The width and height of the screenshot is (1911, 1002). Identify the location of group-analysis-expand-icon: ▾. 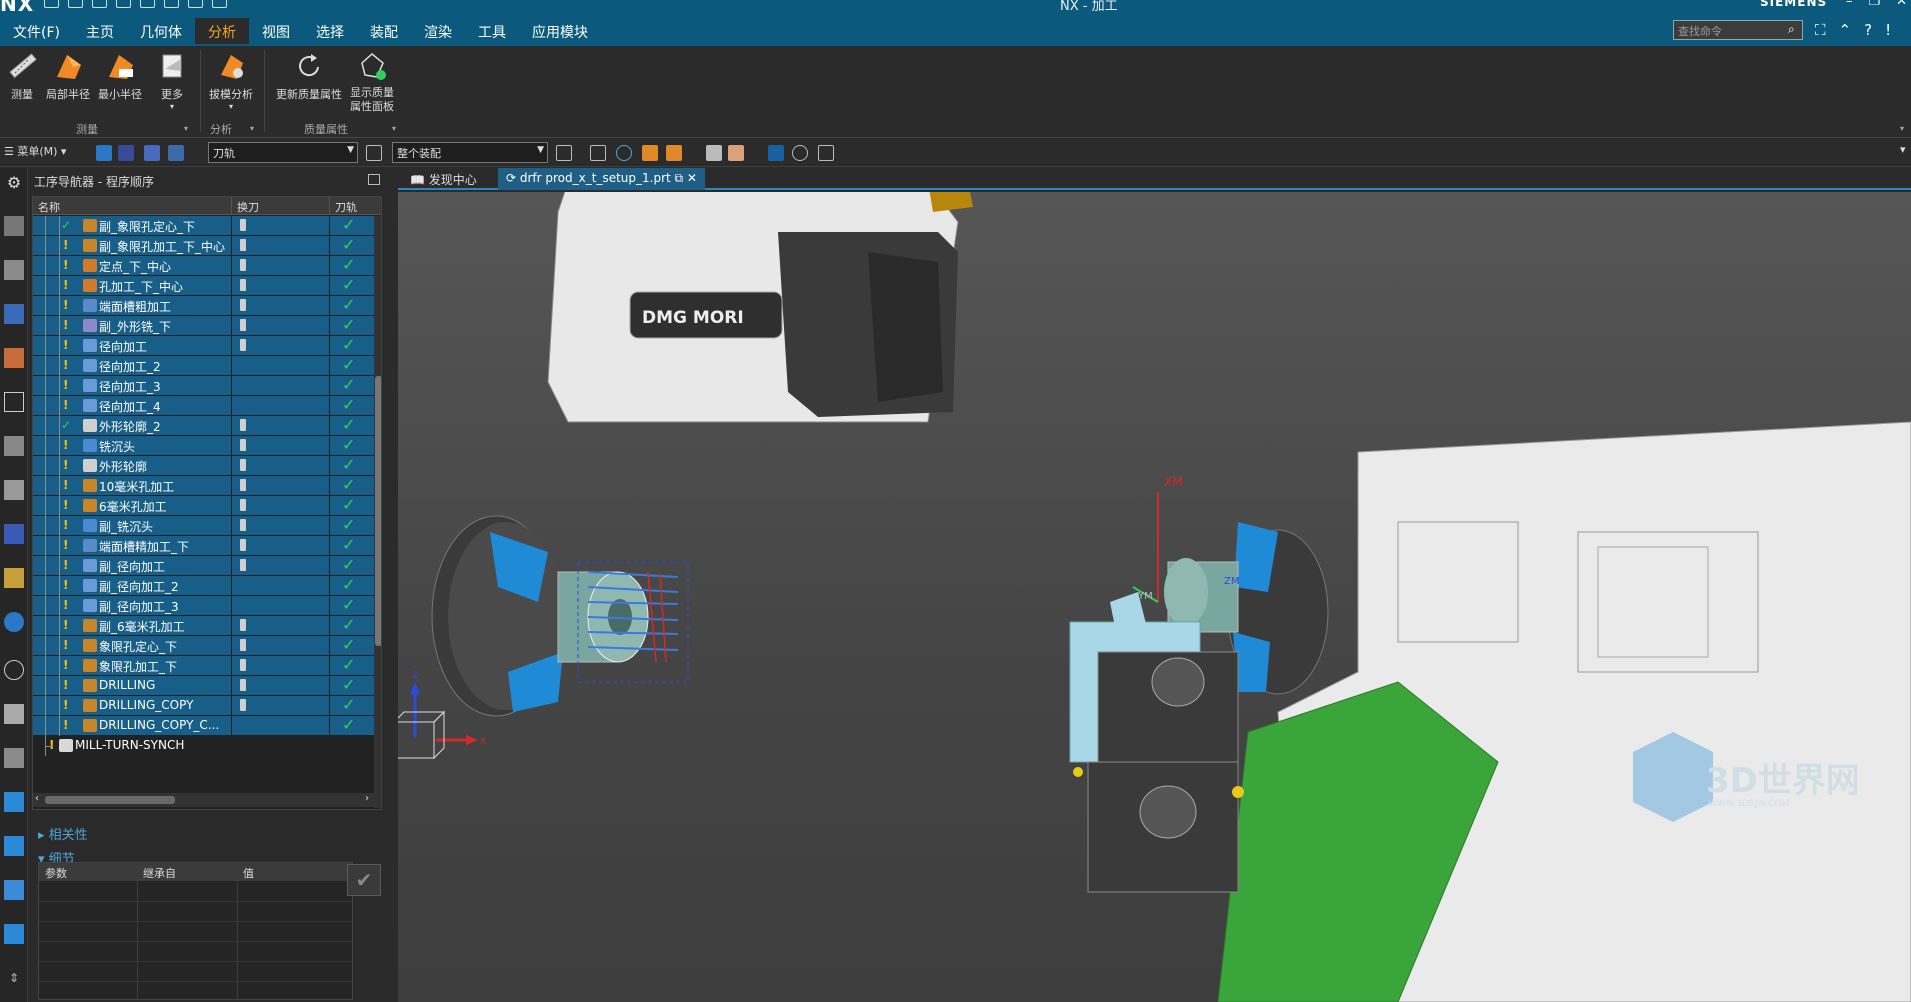
(252, 128).